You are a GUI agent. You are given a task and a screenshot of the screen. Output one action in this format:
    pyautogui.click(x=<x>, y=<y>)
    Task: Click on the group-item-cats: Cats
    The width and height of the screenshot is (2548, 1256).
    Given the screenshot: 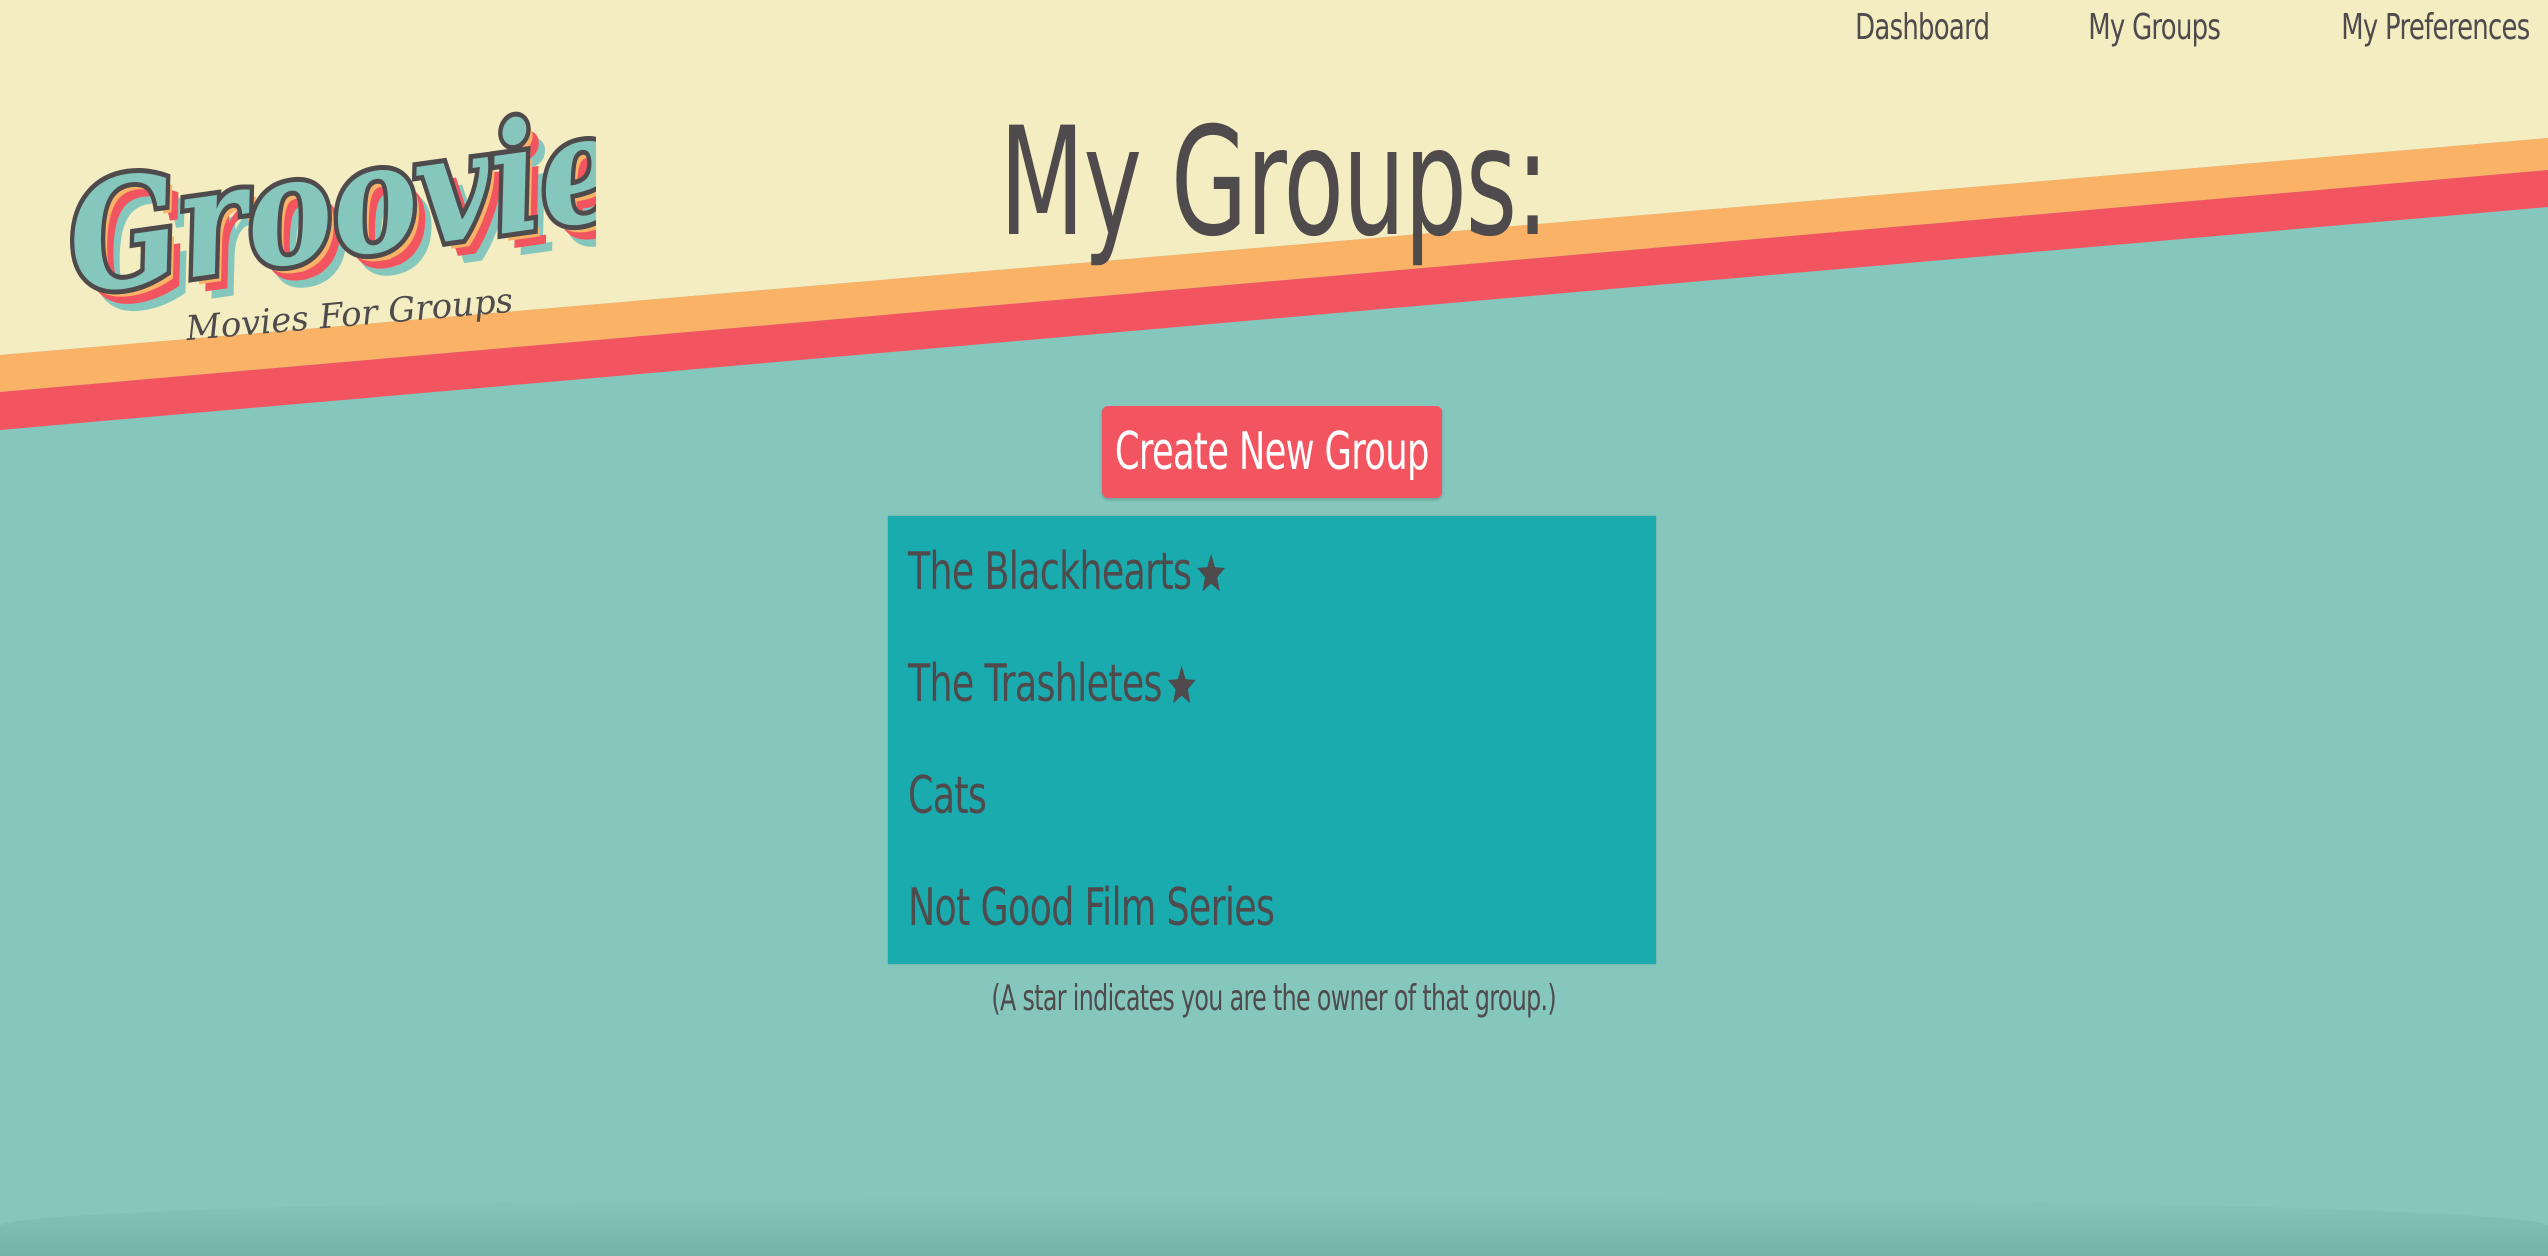 What is the action you would take?
    pyautogui.click(x=1278, y=796)
    